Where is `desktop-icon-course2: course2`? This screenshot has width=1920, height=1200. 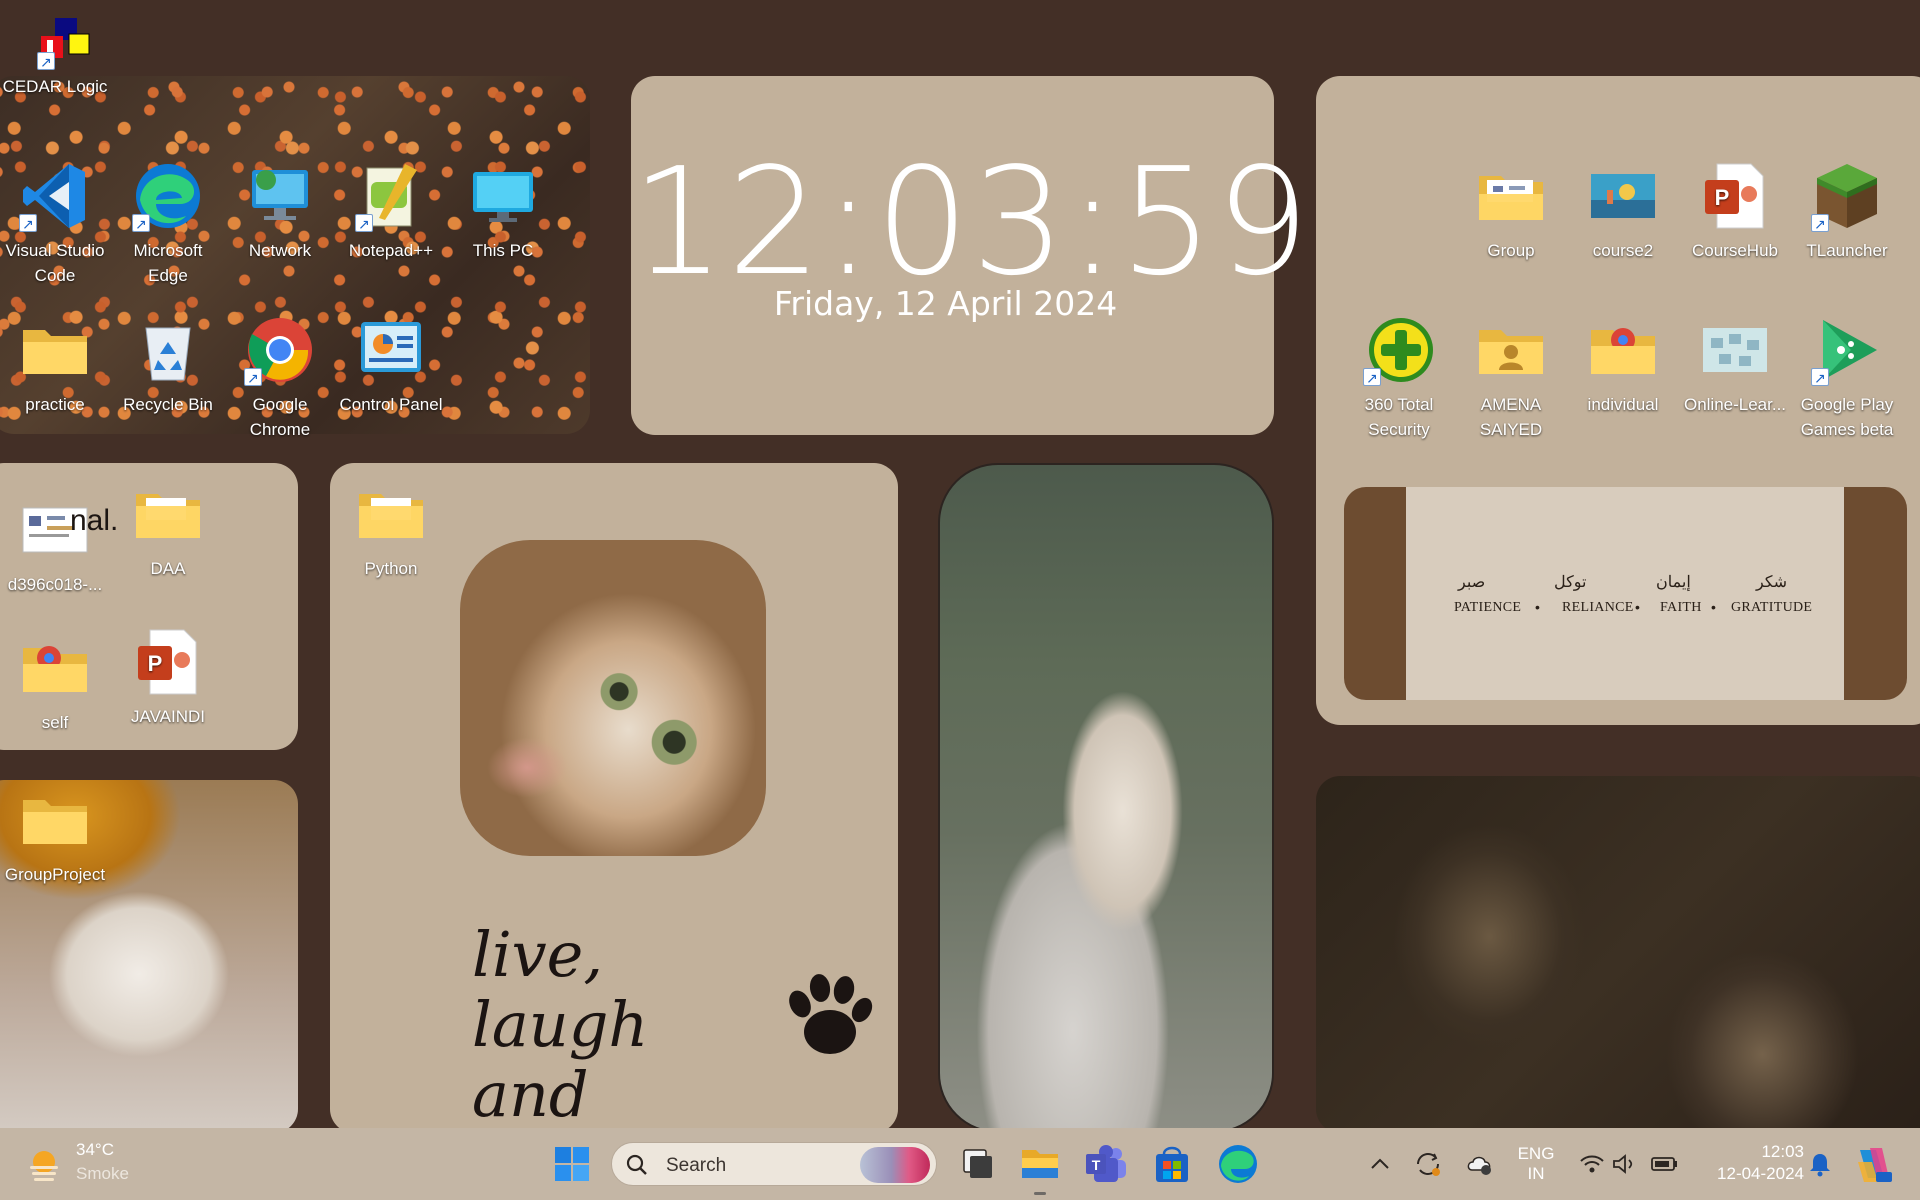 desktop-icon-course2: course2 is located at coordinates (1623, 211).